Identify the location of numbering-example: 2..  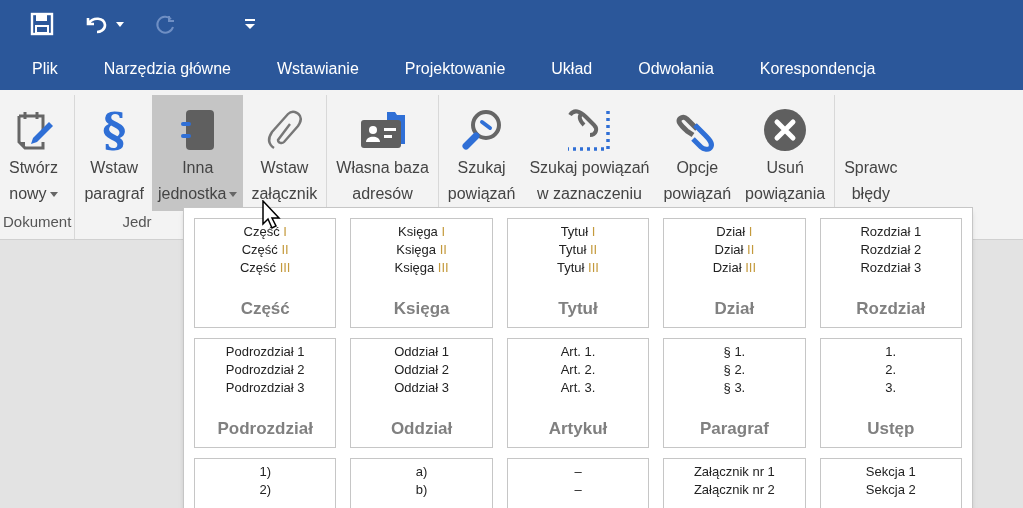
(891, 370).